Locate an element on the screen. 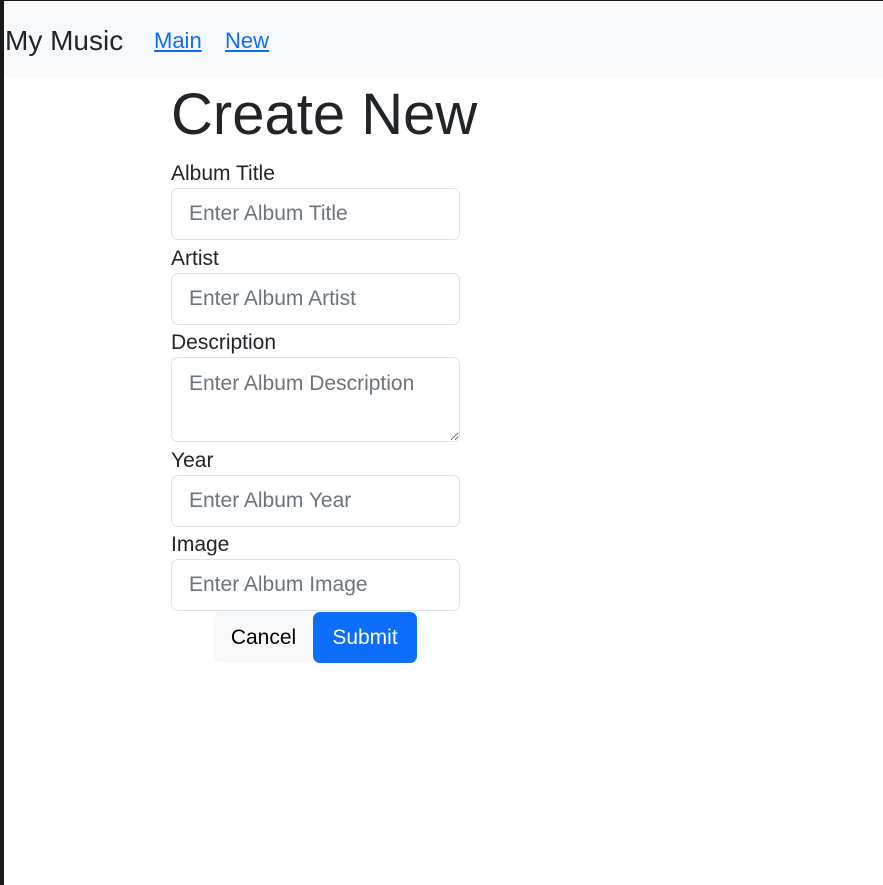 Image resolution: width=883 pixels, height=885 pixels. page-title: Create New is located at coordinates (324, 114).